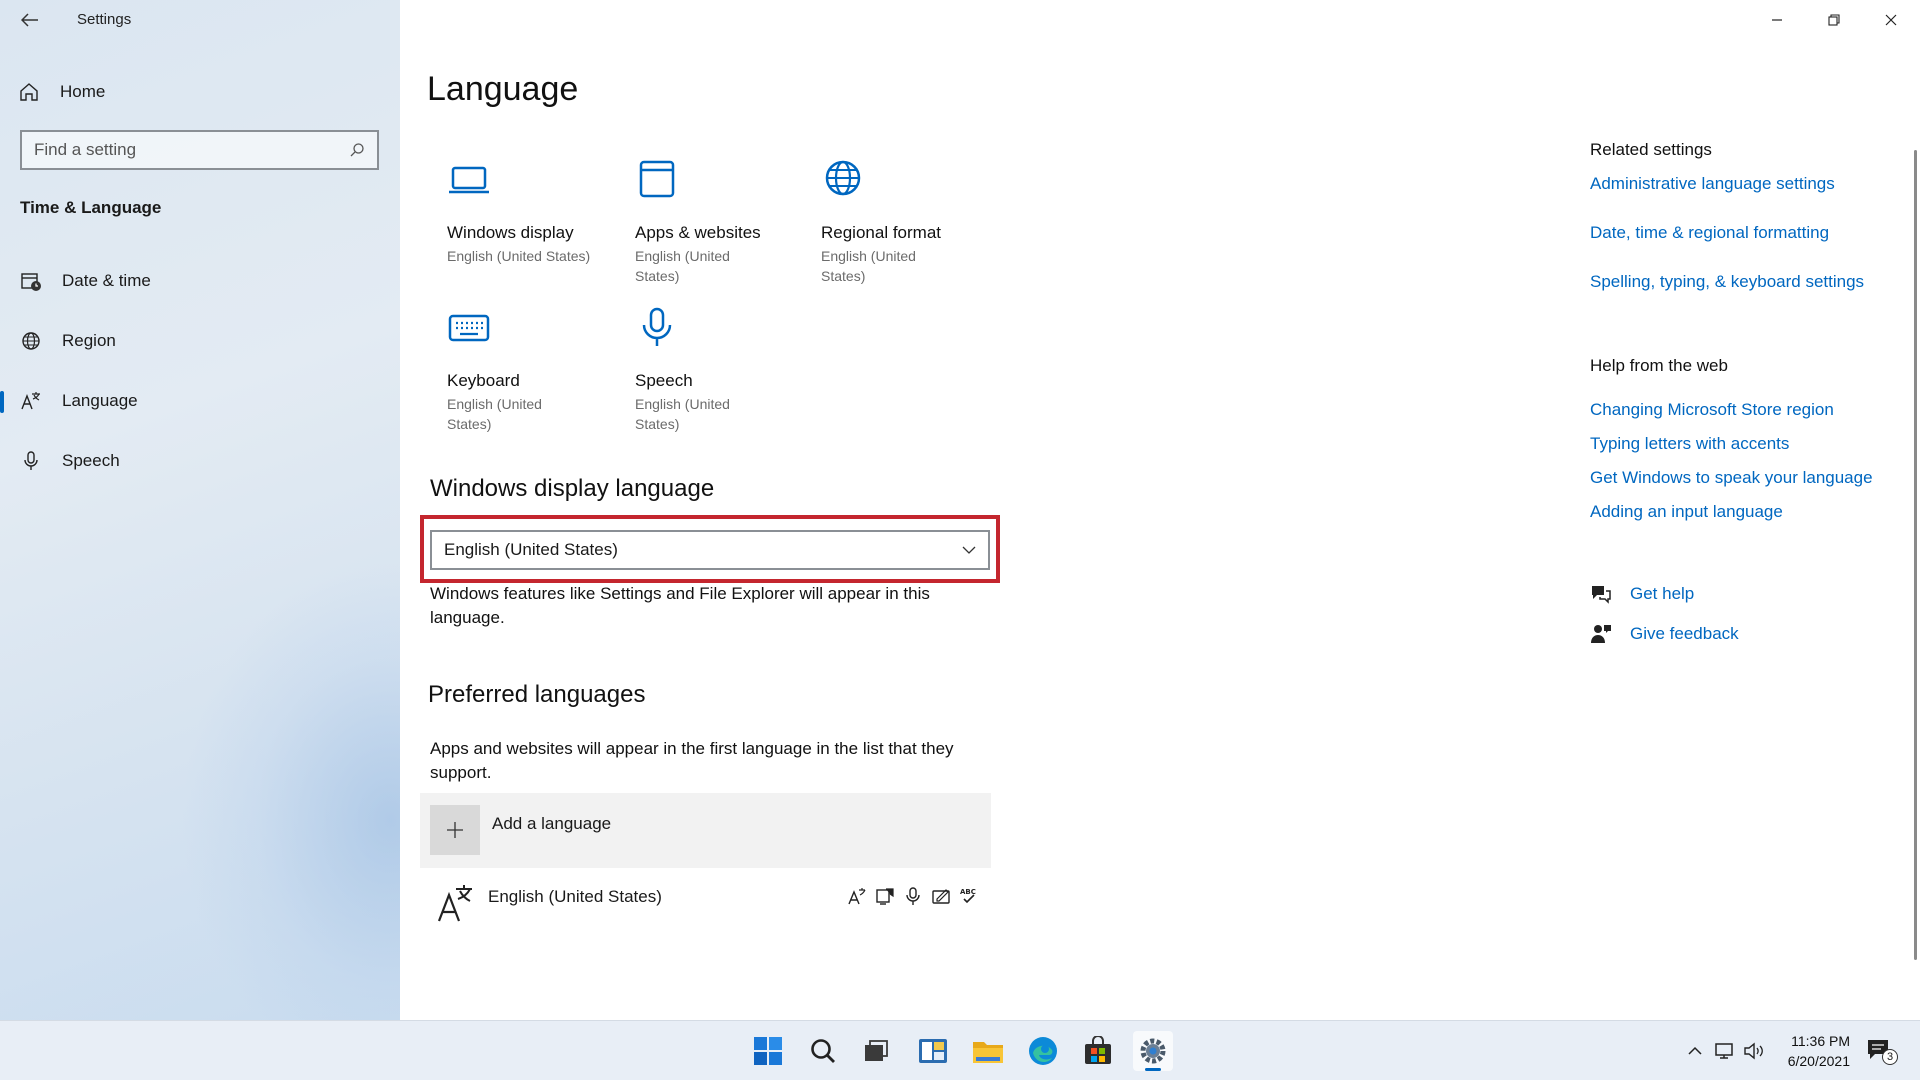  Describe the element at coordinates (698, 232) in the screenshot. I see `tile-title: Apps & websites` at that location.